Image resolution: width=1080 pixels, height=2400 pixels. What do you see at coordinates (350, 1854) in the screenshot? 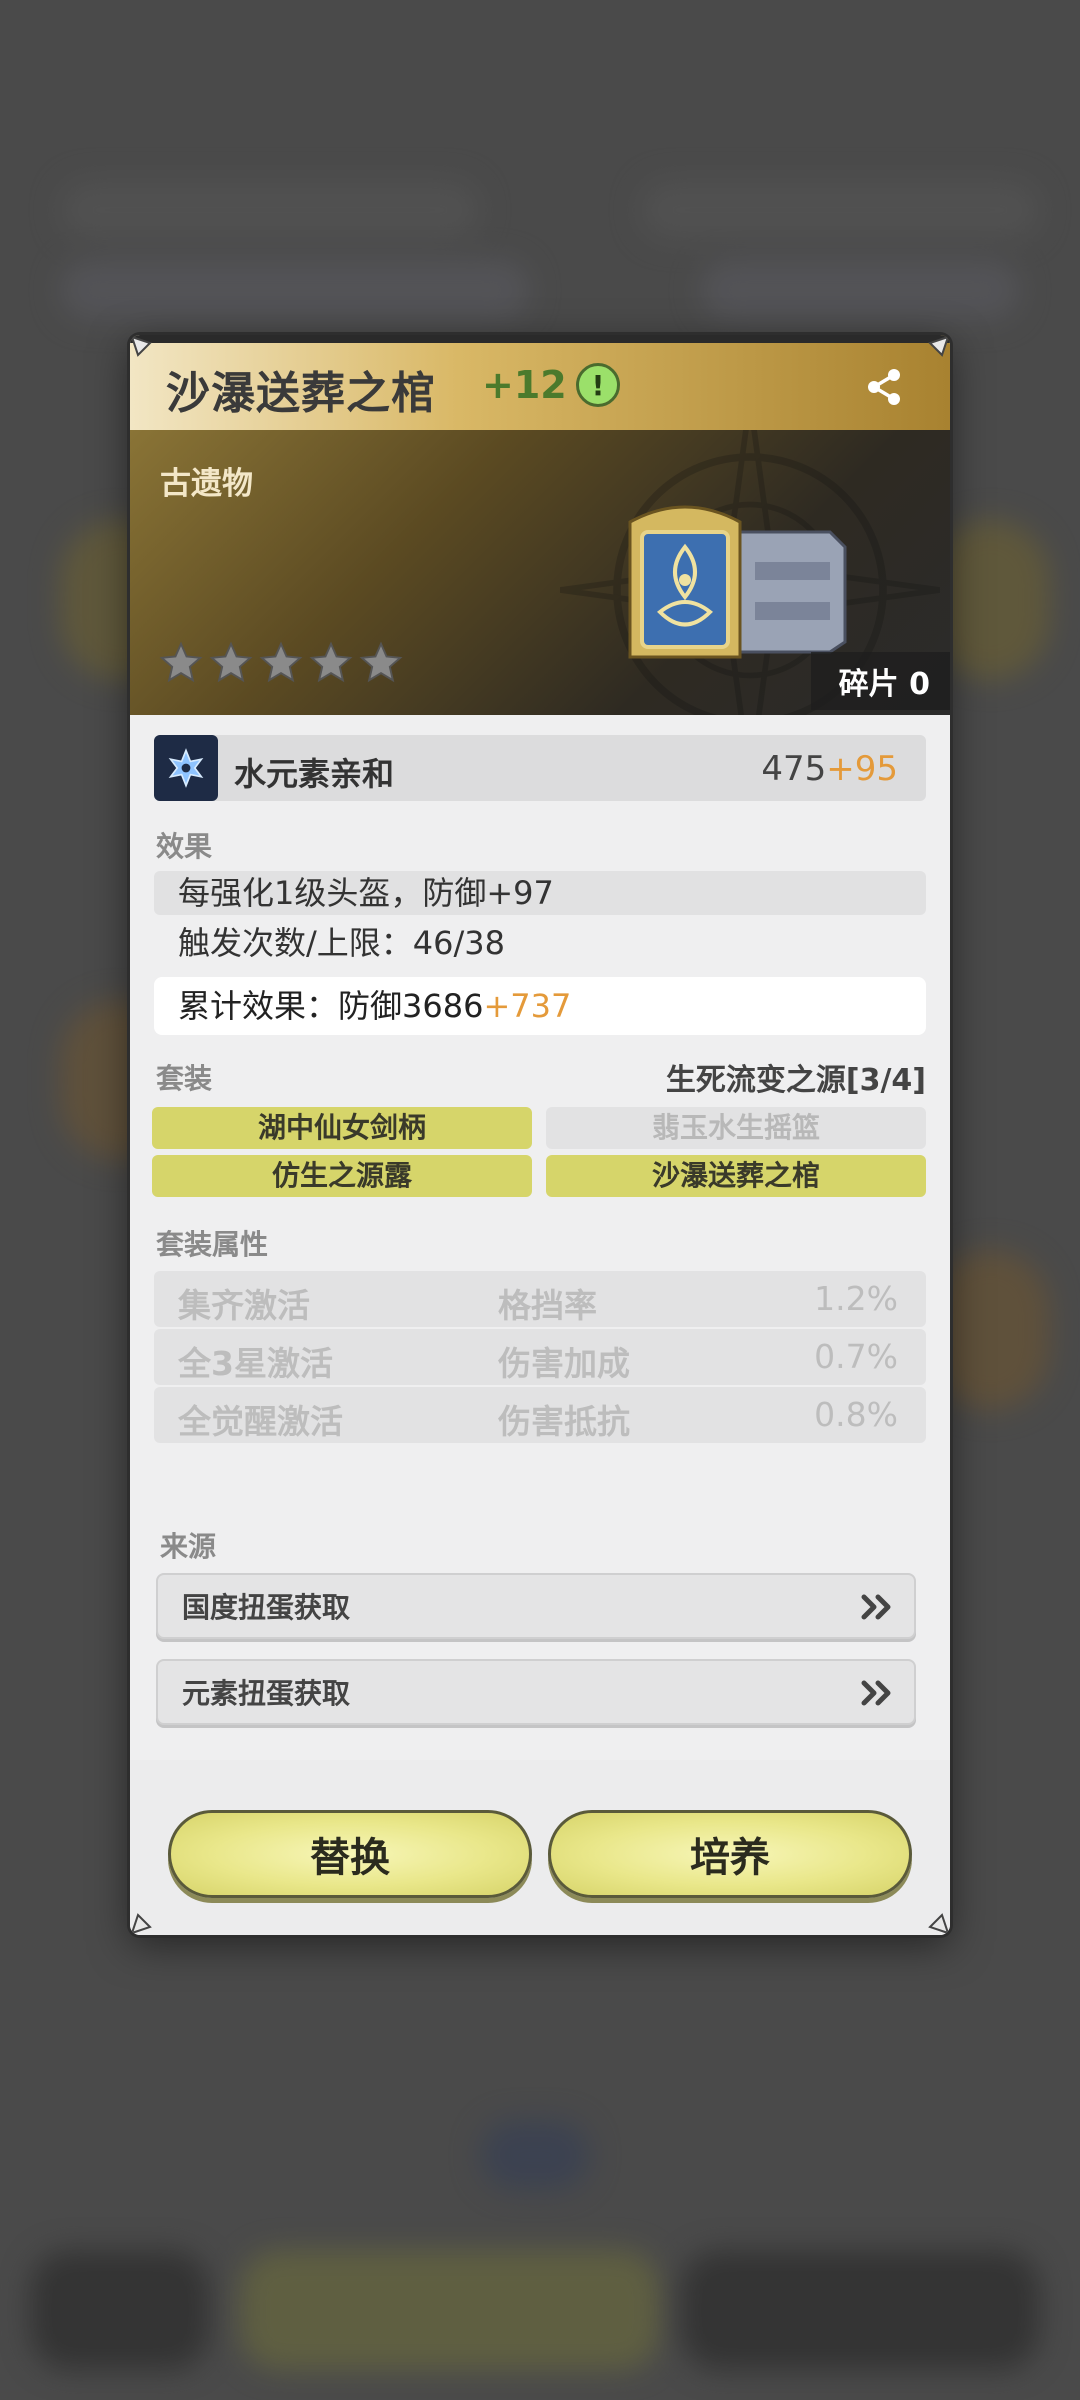
I see `replace-button: 替换` at bounding box center [350, 1854].